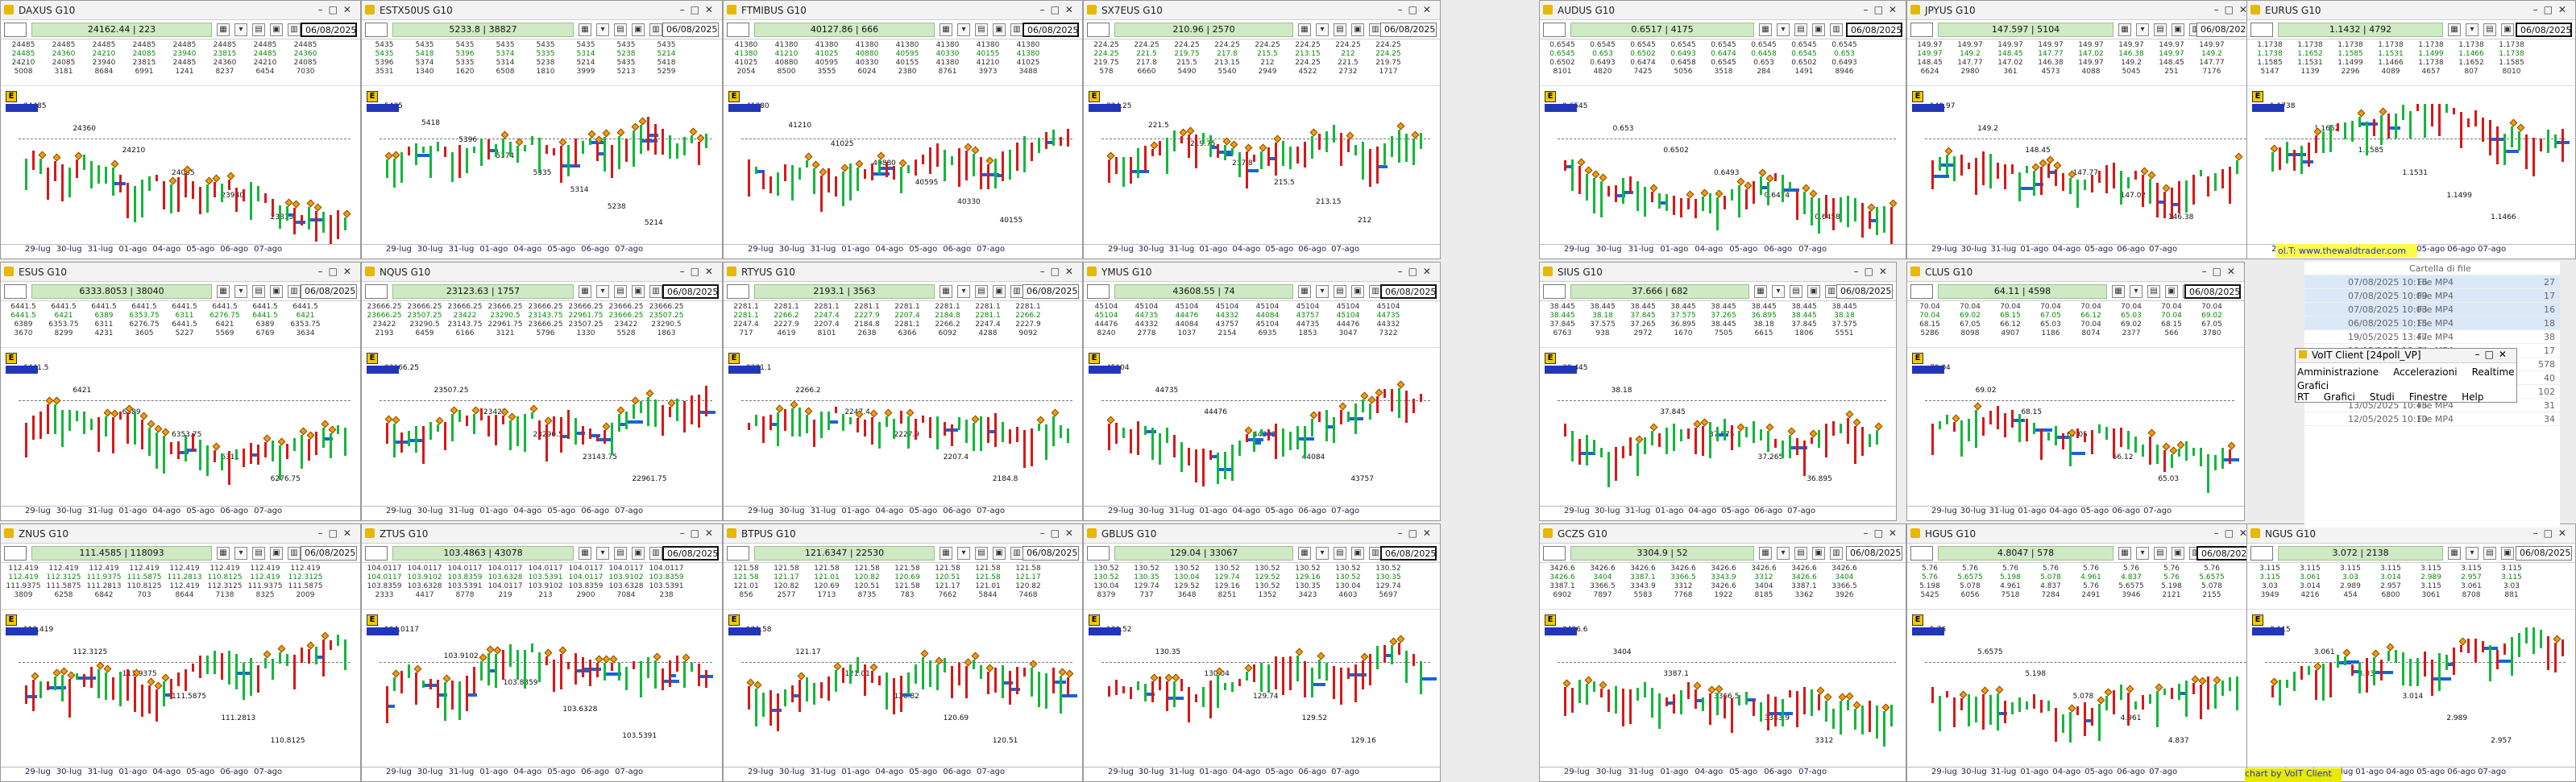 The image size is (2576, 782). Describe the element at coordinates (2493, 372) in the screenshot. I see `menu-item: Realtime` at that location.